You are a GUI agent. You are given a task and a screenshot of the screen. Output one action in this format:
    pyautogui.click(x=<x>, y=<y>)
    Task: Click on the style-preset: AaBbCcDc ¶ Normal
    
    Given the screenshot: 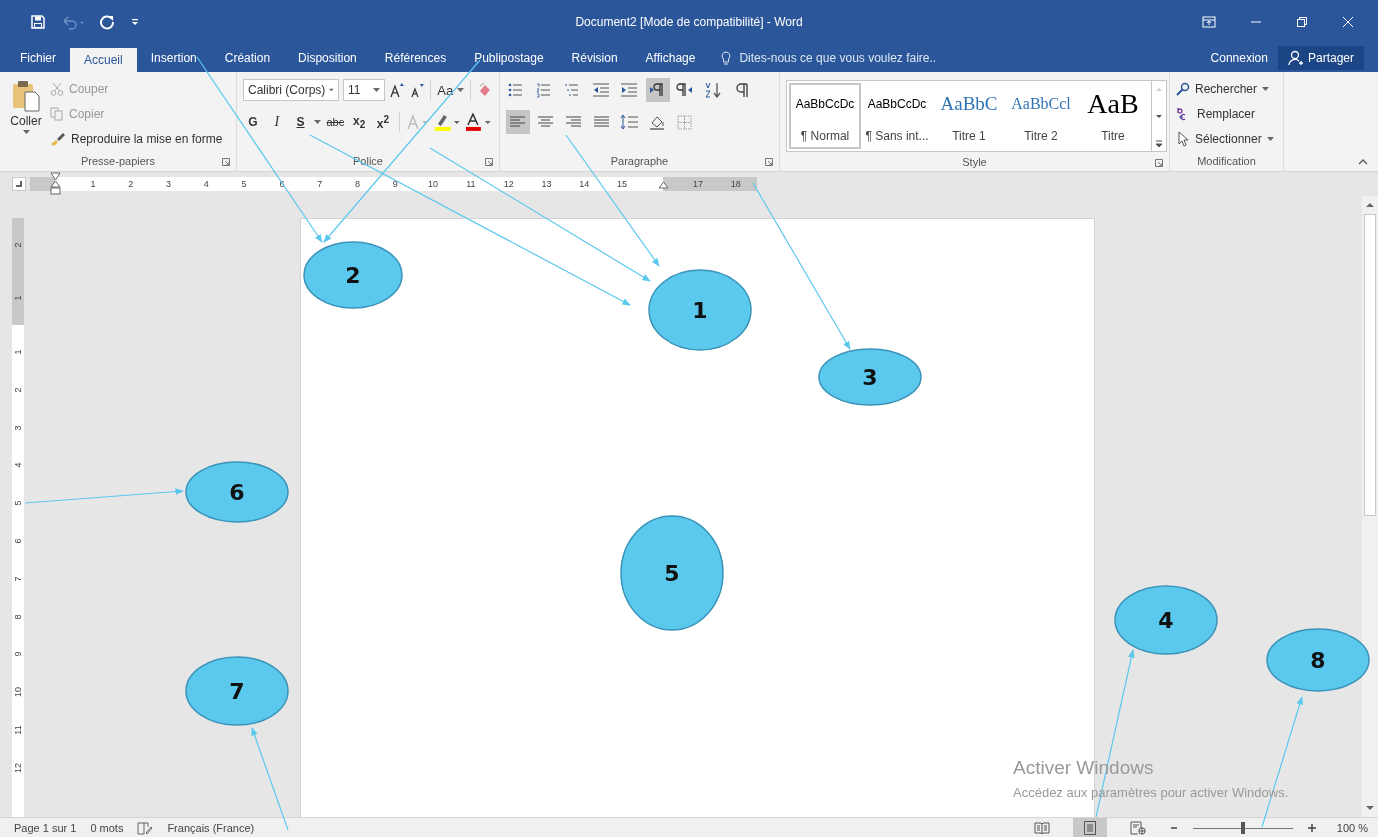 What is the action you would take?
    pyautogui.click(x=825, y=116)
    